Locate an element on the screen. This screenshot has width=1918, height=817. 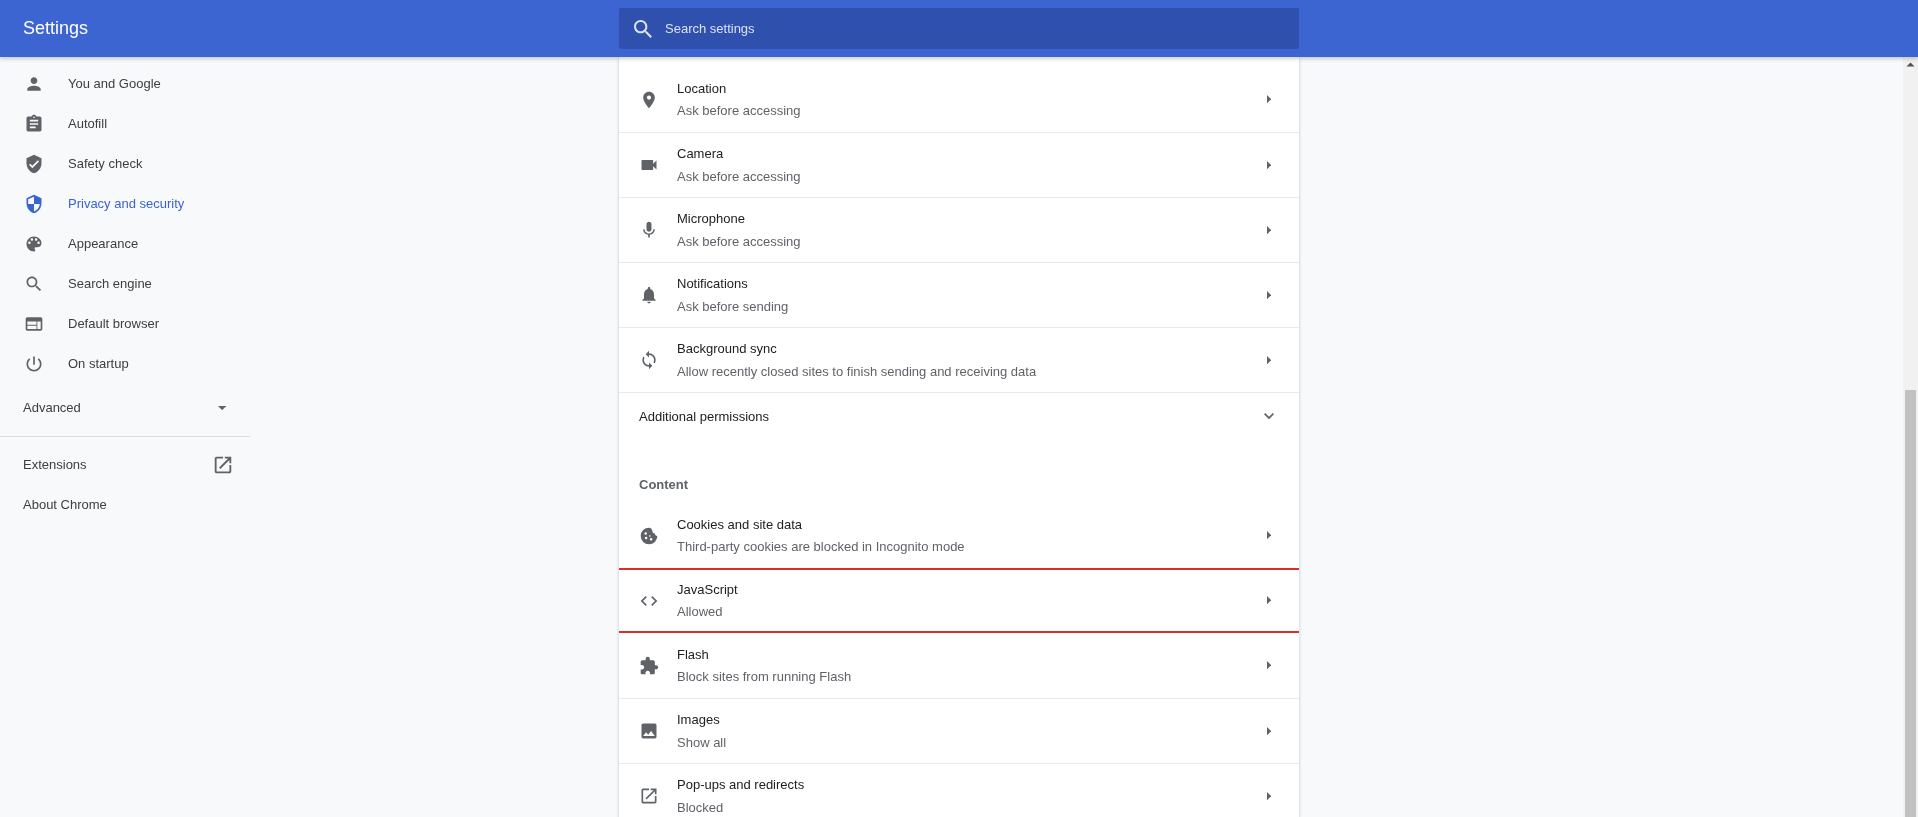
sidebar-item: Safety check is located at coordinates (125, 164).